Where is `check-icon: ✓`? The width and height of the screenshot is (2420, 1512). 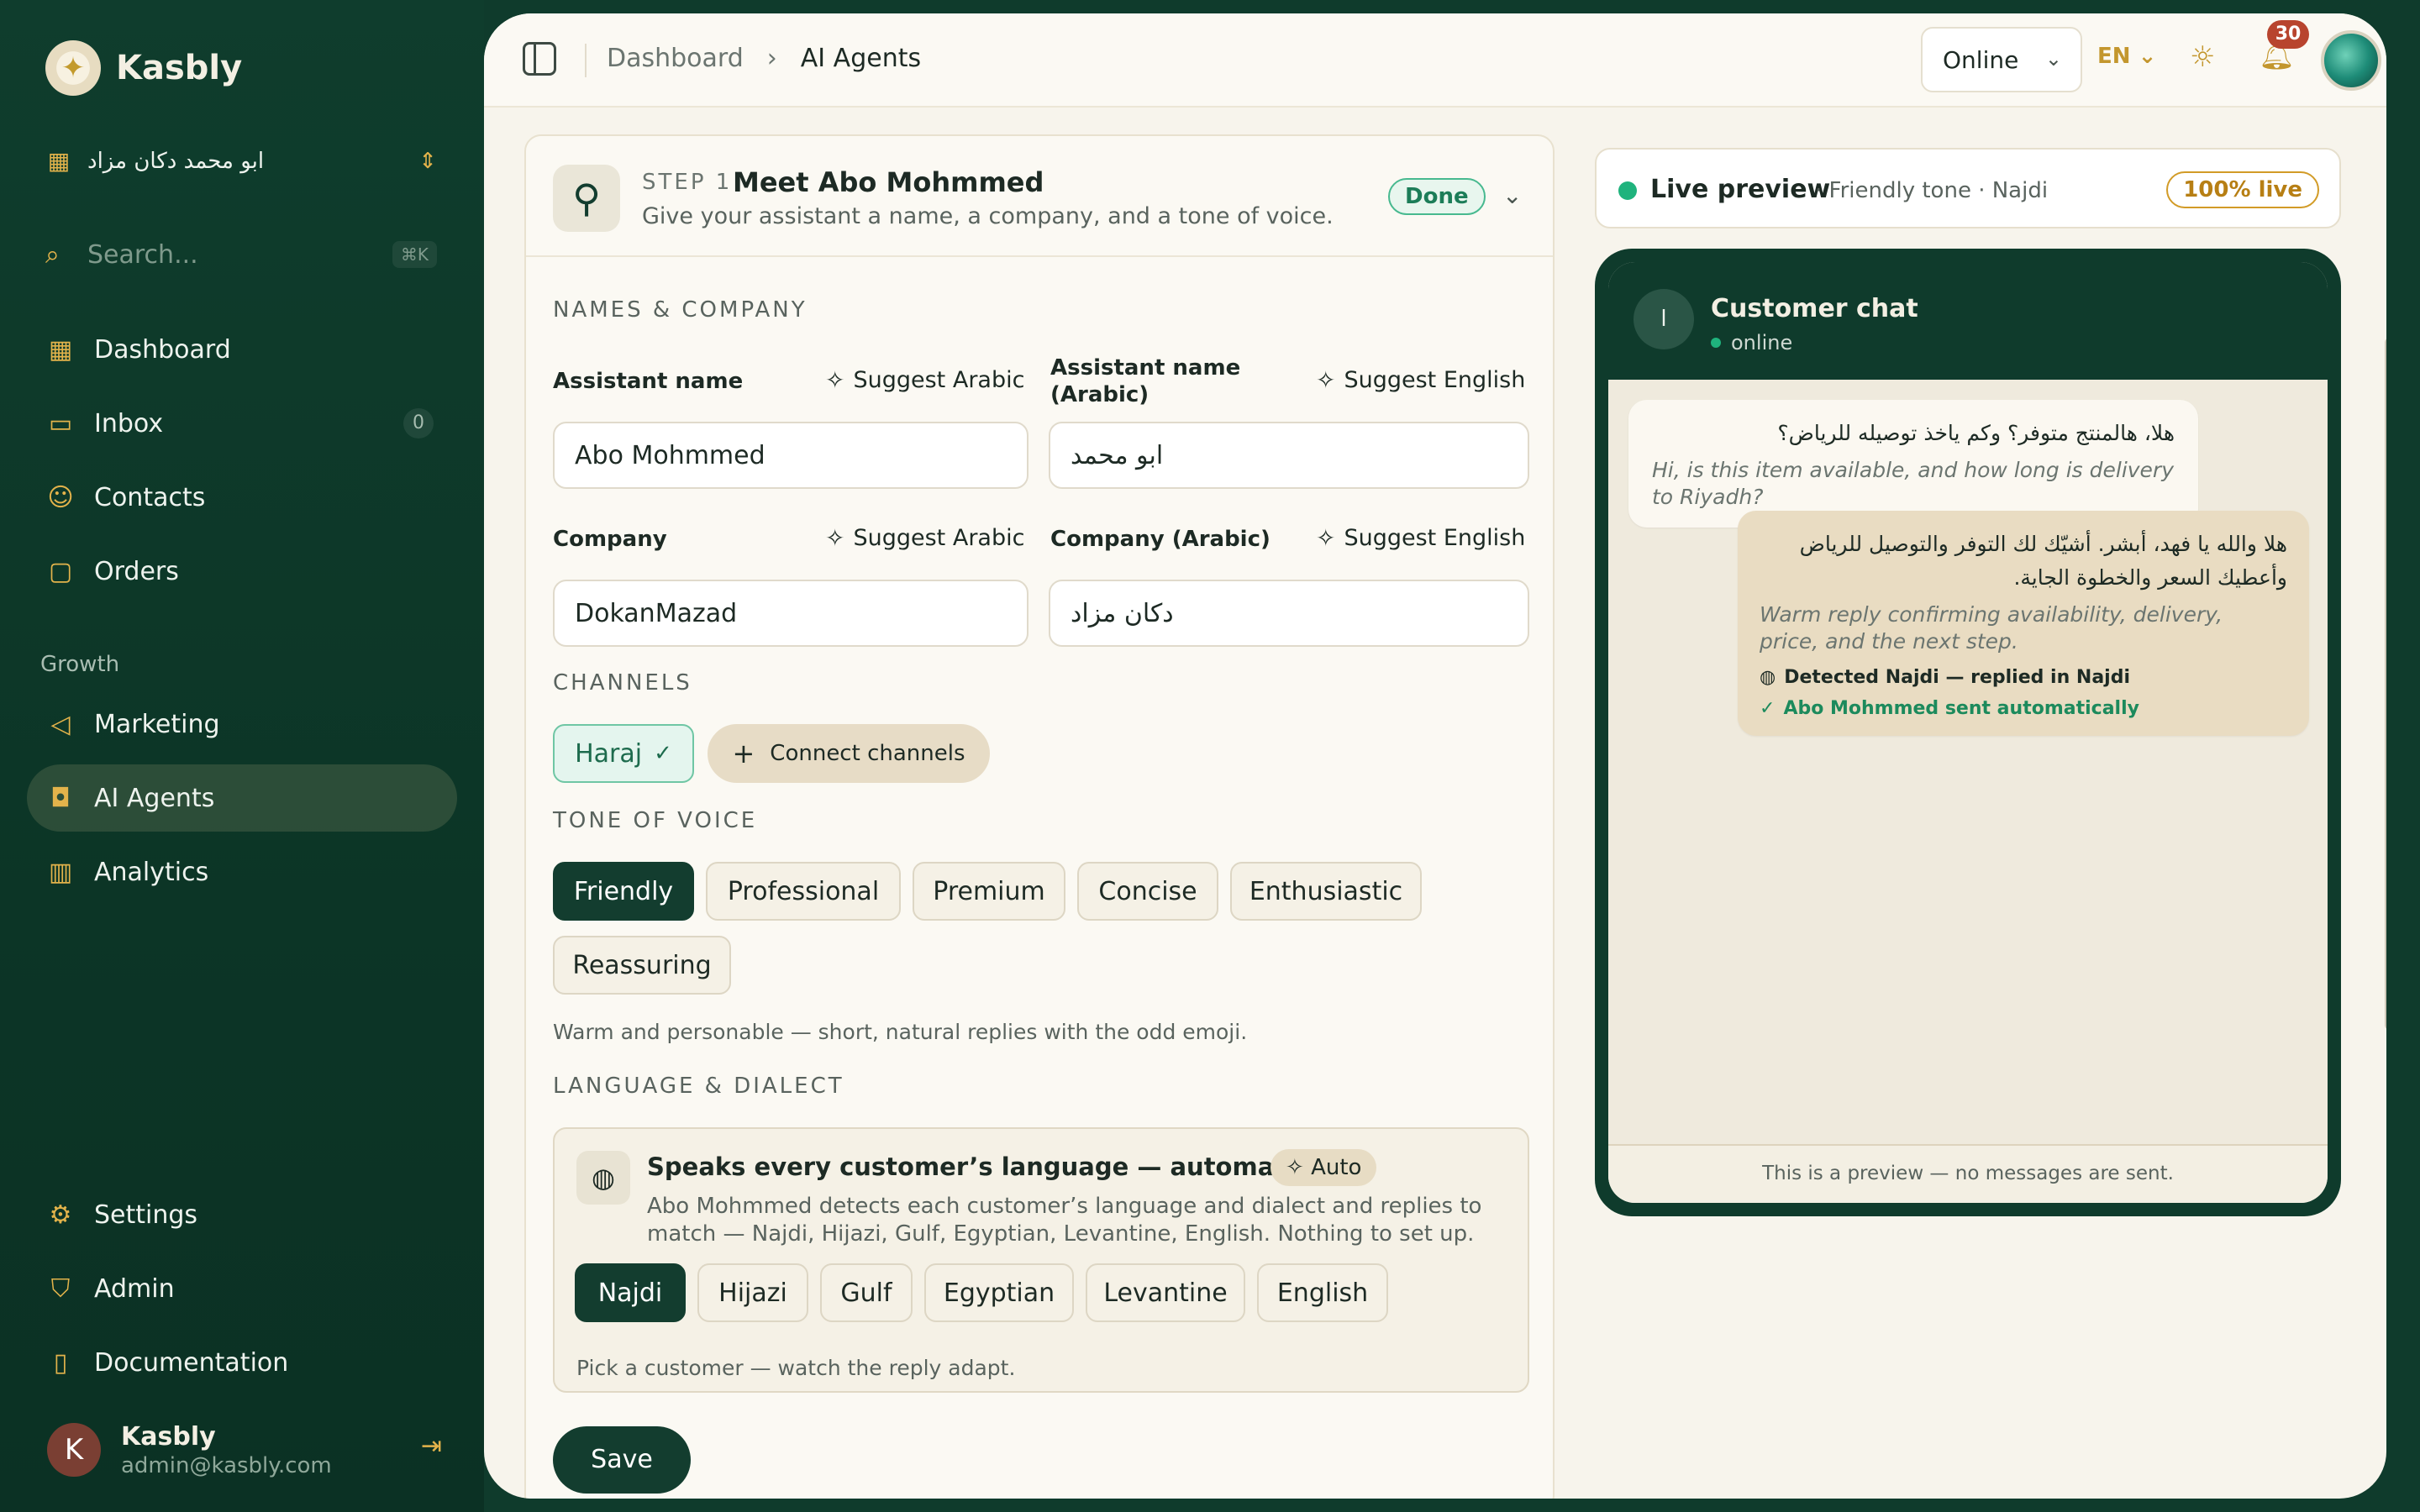 check-icon: ✓ is located at coordinates (1768, 708).